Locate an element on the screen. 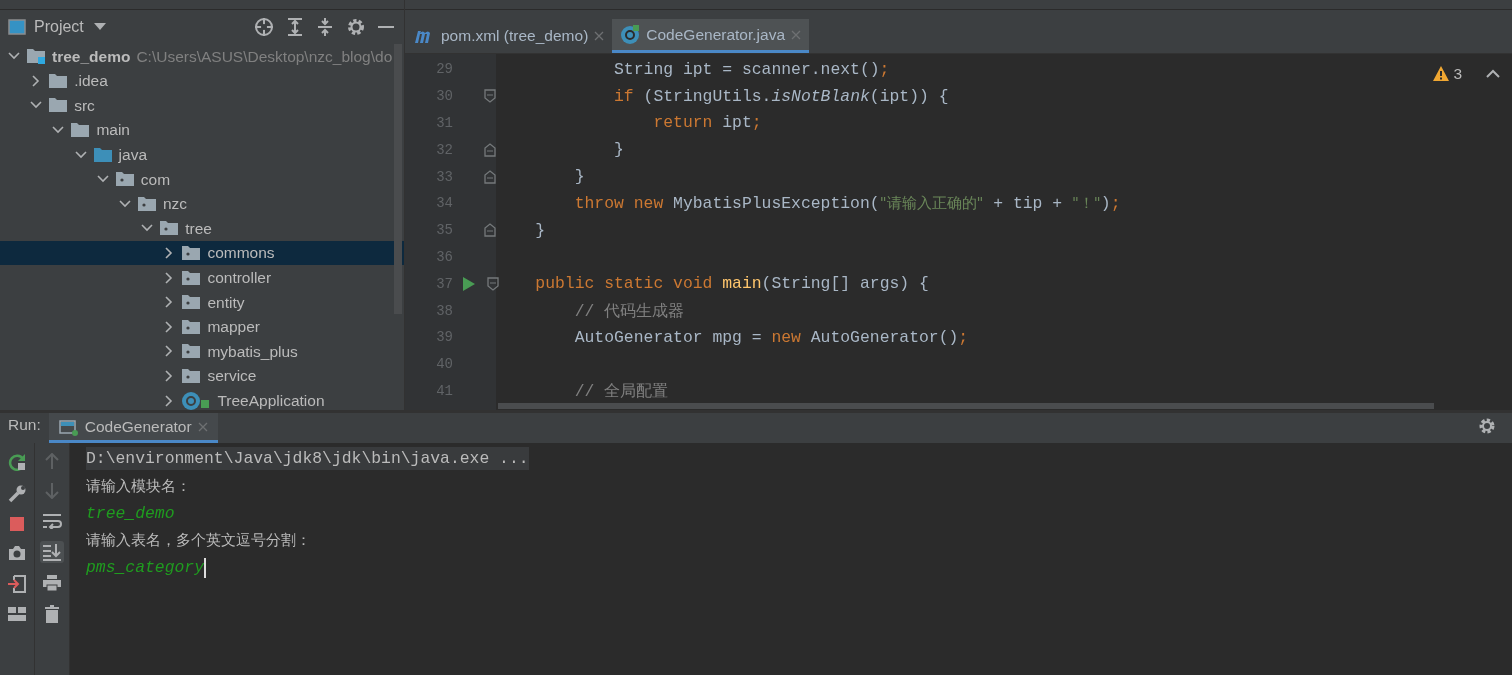 Image resolution: width=1512 pixels, height=675 pixels. tree-item: tree is located at coordinates (202, 228).